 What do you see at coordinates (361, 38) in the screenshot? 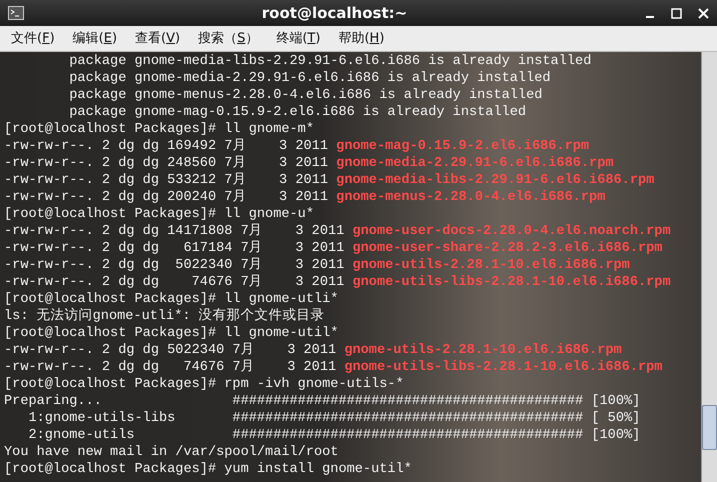
I see `menu-item: 帮助(H)` at bounding box center [361, 38].